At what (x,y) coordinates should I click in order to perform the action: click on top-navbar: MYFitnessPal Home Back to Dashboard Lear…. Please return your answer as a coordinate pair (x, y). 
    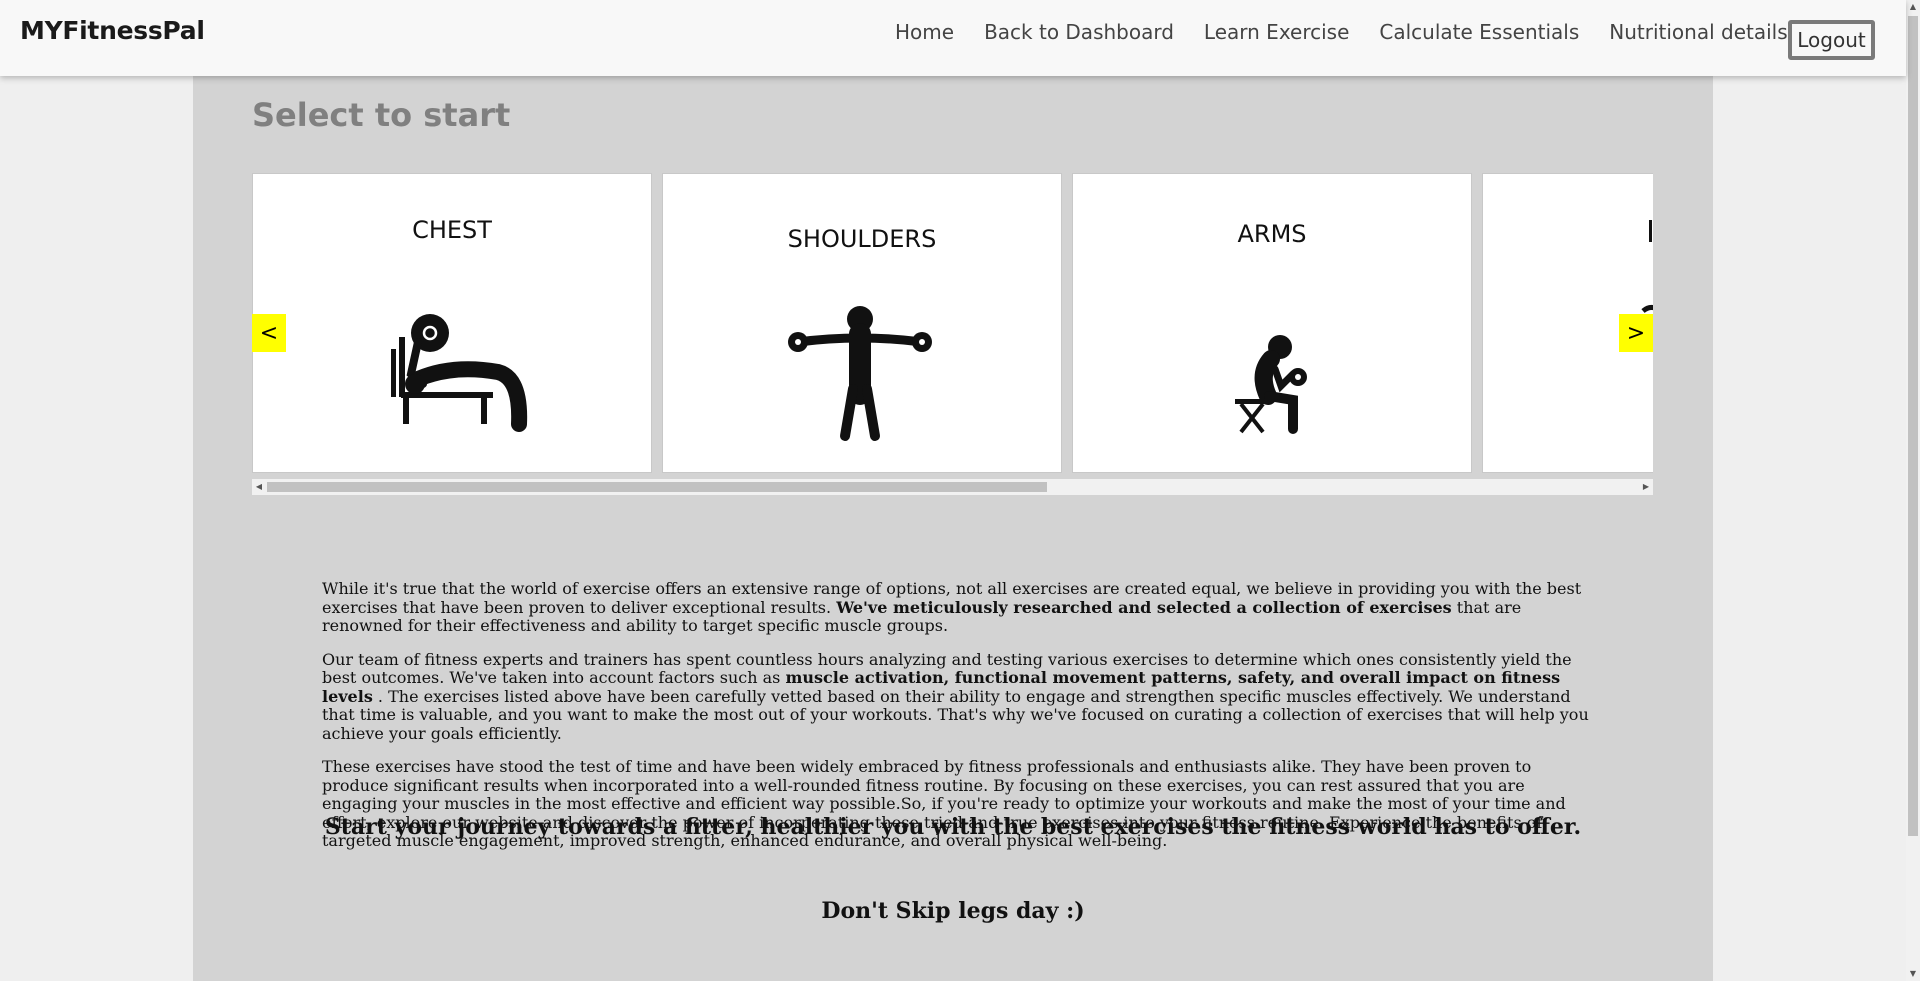
    Looking at the image, I should click on (953, 38).